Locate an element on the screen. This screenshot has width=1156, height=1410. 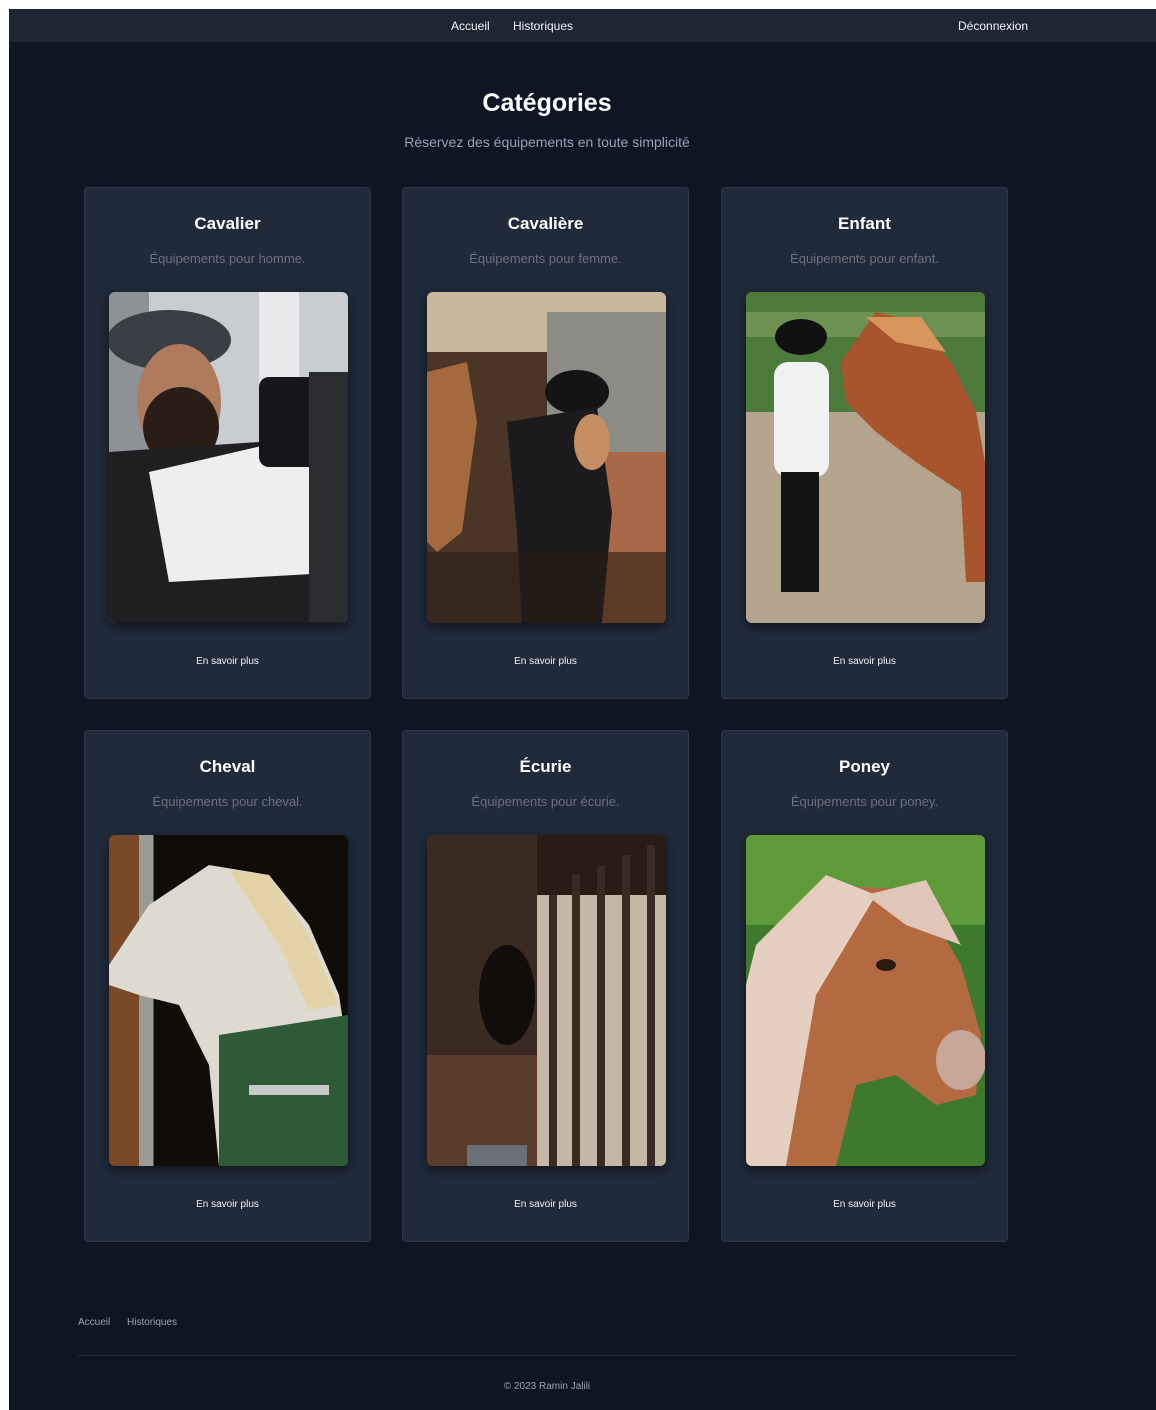
nav-link-historiques: Historiques is located at coordinates (543, 26).